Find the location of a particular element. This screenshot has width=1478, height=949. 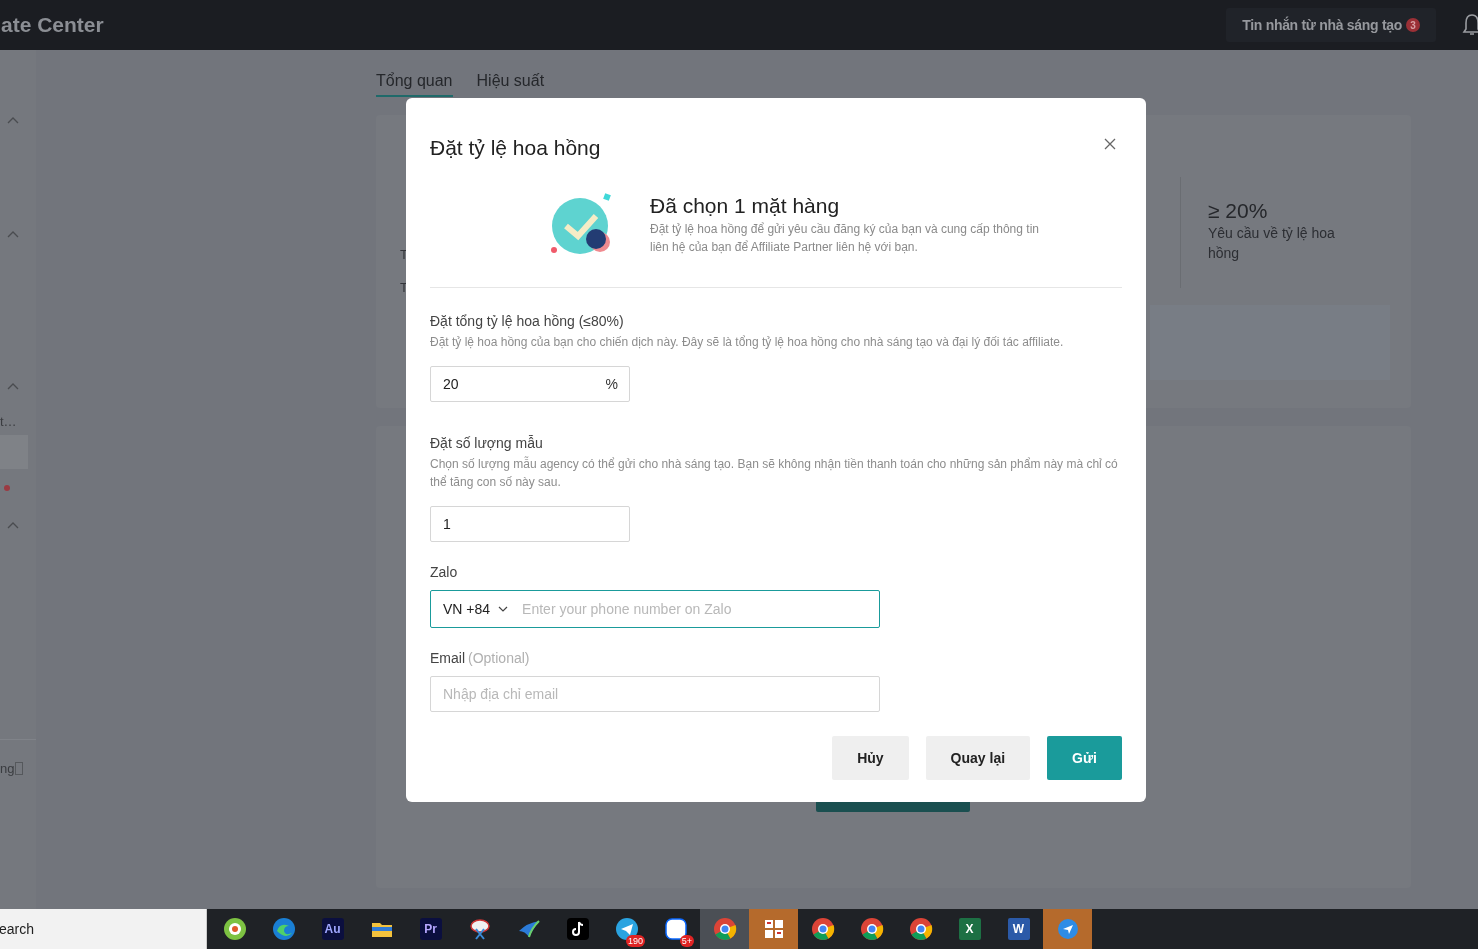

field-label: Đặt tổng tỷ lệ hoa hồng (≤80%) is located at coordinates (527, 321).